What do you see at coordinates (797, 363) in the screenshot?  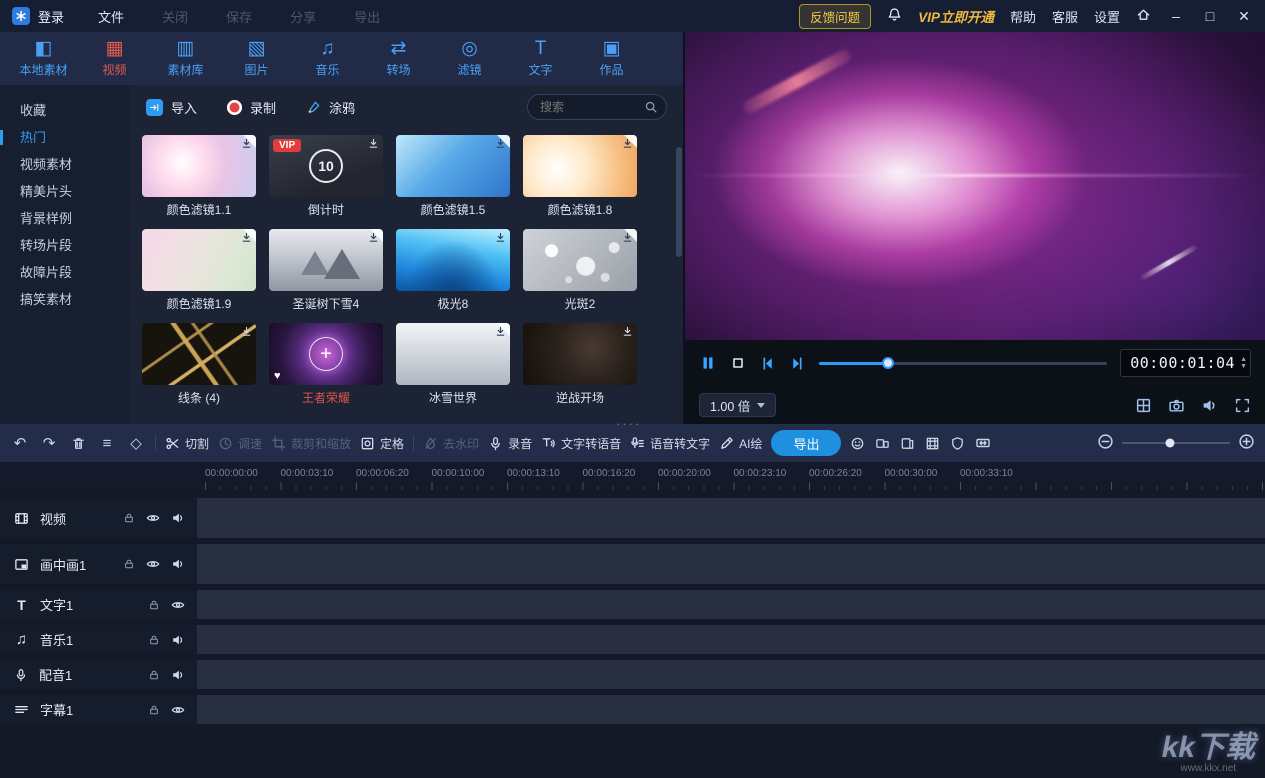 I see `next-frame-button` at bounding box center [797, 363].